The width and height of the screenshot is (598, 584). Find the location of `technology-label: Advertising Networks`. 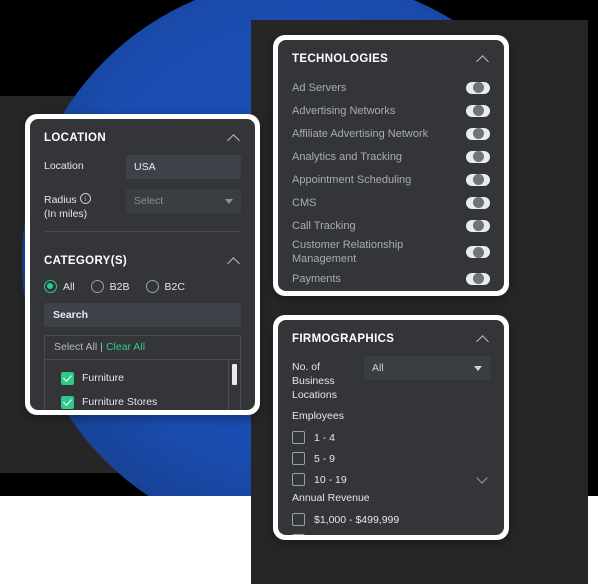

technology-label: Advertising Networks is located at coordinates (344, 110).